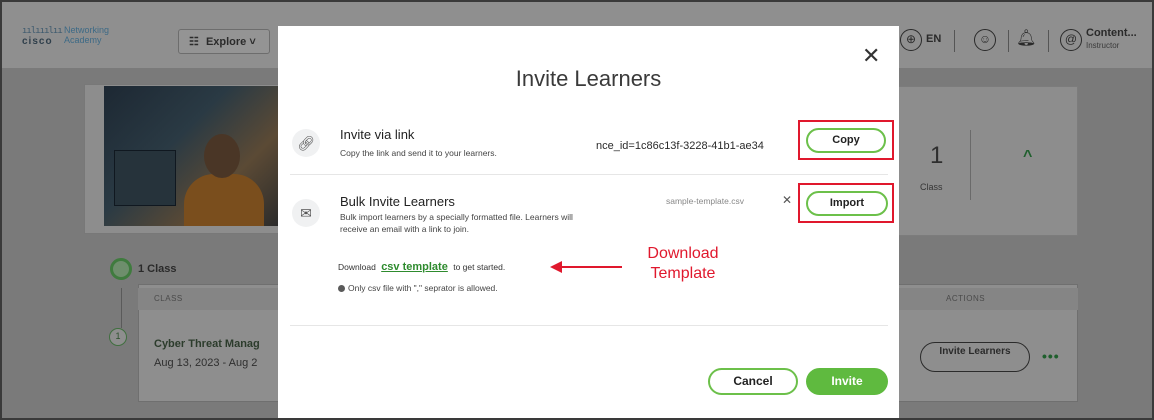  What do you see at coordinates (588, 78) in the screenshot?
I see `modal-title: Invite Learners` at bounding box center [588, 78].